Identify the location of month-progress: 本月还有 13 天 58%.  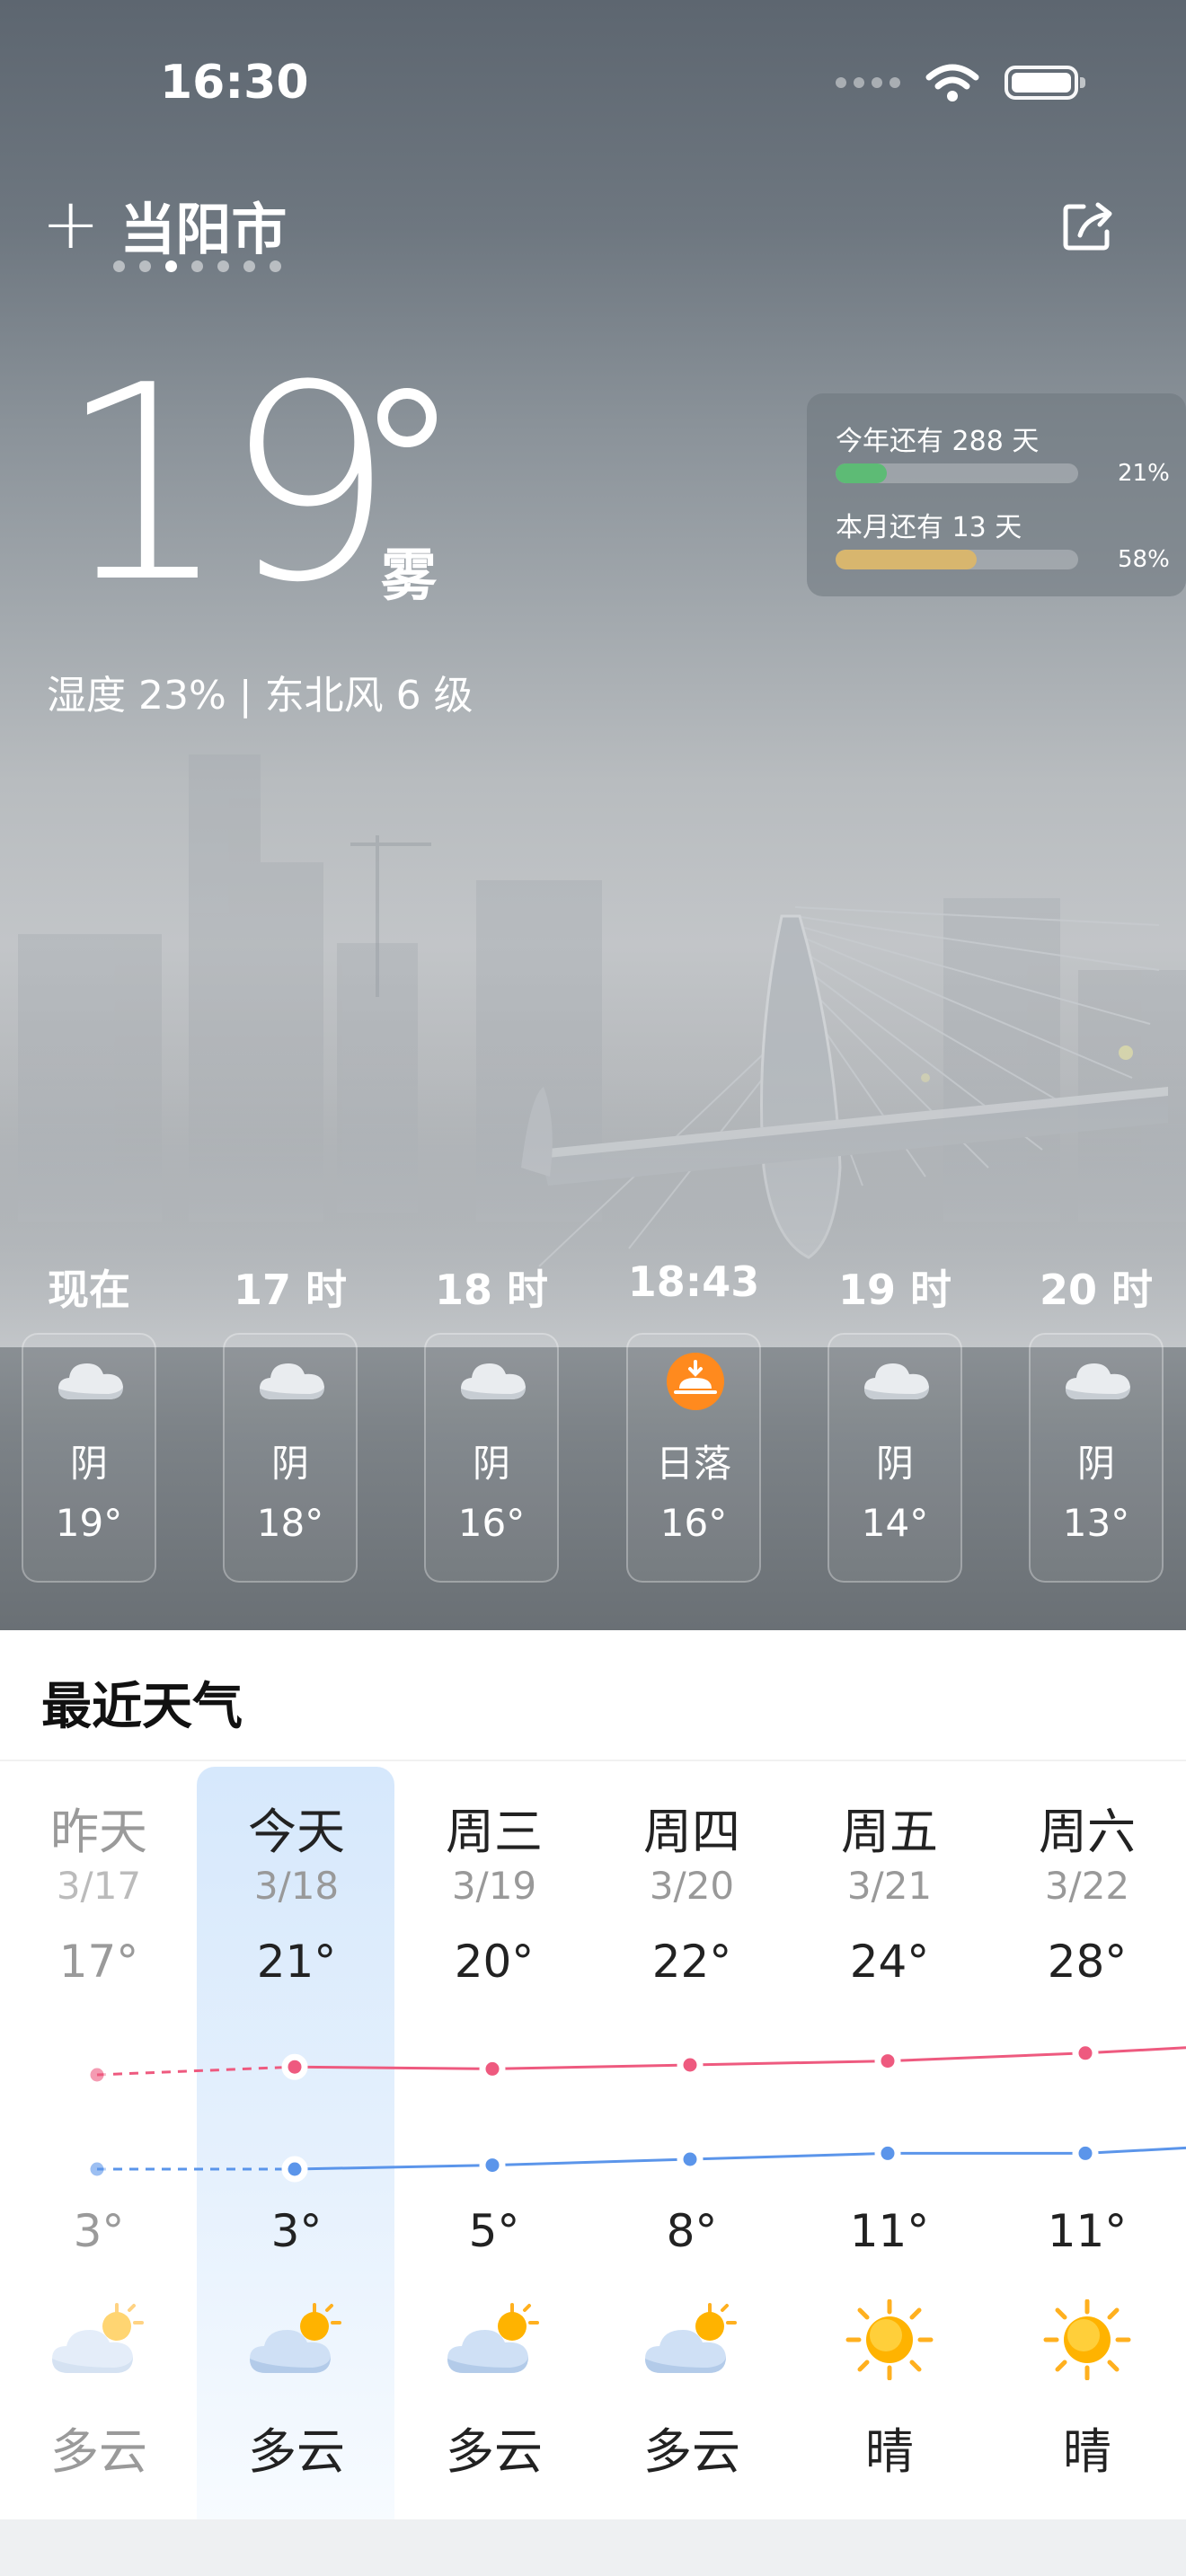
(1003, 539).